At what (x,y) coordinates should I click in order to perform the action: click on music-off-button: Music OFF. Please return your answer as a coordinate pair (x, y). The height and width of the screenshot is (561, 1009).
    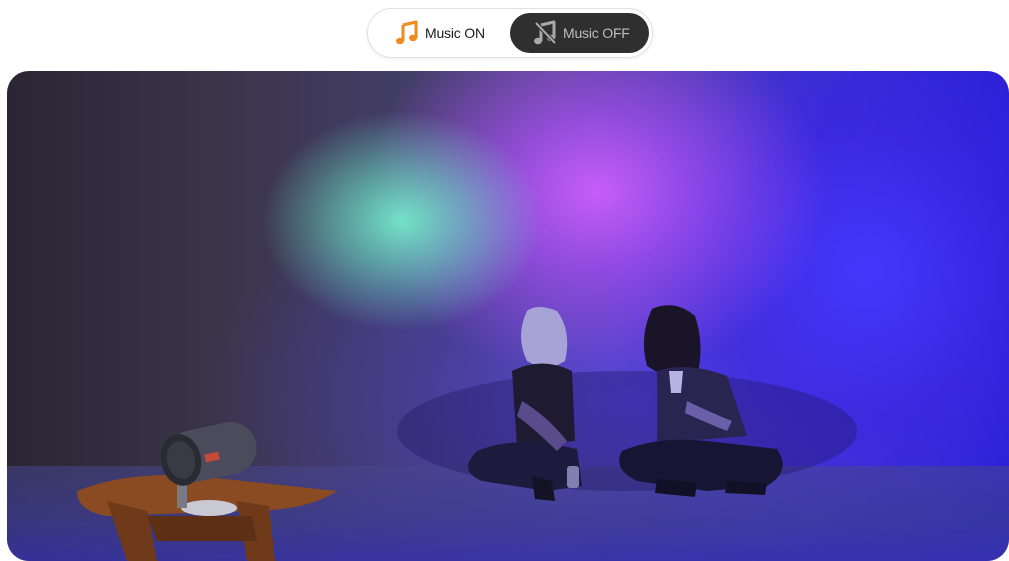
    Looking at the image, I should click on (579, 33).